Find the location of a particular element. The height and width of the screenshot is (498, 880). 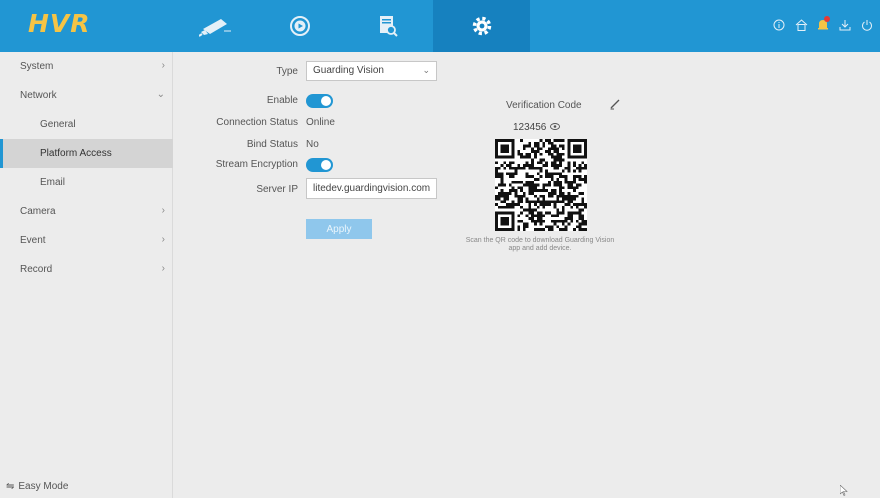

tab-settings is located at coordinates (481, 26).